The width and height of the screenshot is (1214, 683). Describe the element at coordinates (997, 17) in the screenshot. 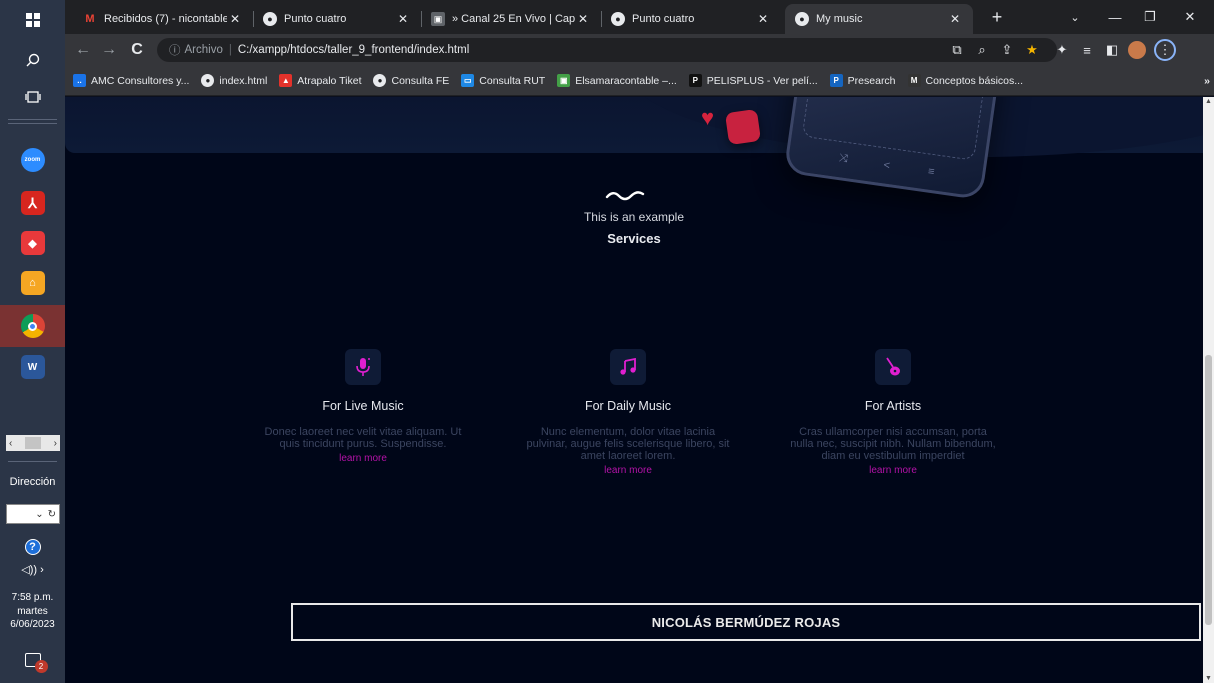

I see `new-tab-button: +` at that location.